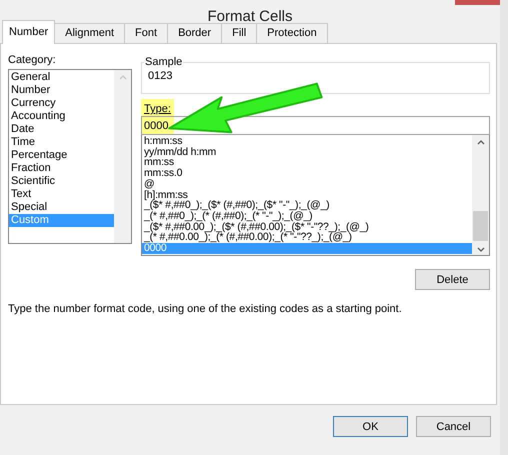  What do you see at coordinates (307, 195) in the screenshot?
I see `format-item: [h]:mm:ss` at bounding box center [307, 195].